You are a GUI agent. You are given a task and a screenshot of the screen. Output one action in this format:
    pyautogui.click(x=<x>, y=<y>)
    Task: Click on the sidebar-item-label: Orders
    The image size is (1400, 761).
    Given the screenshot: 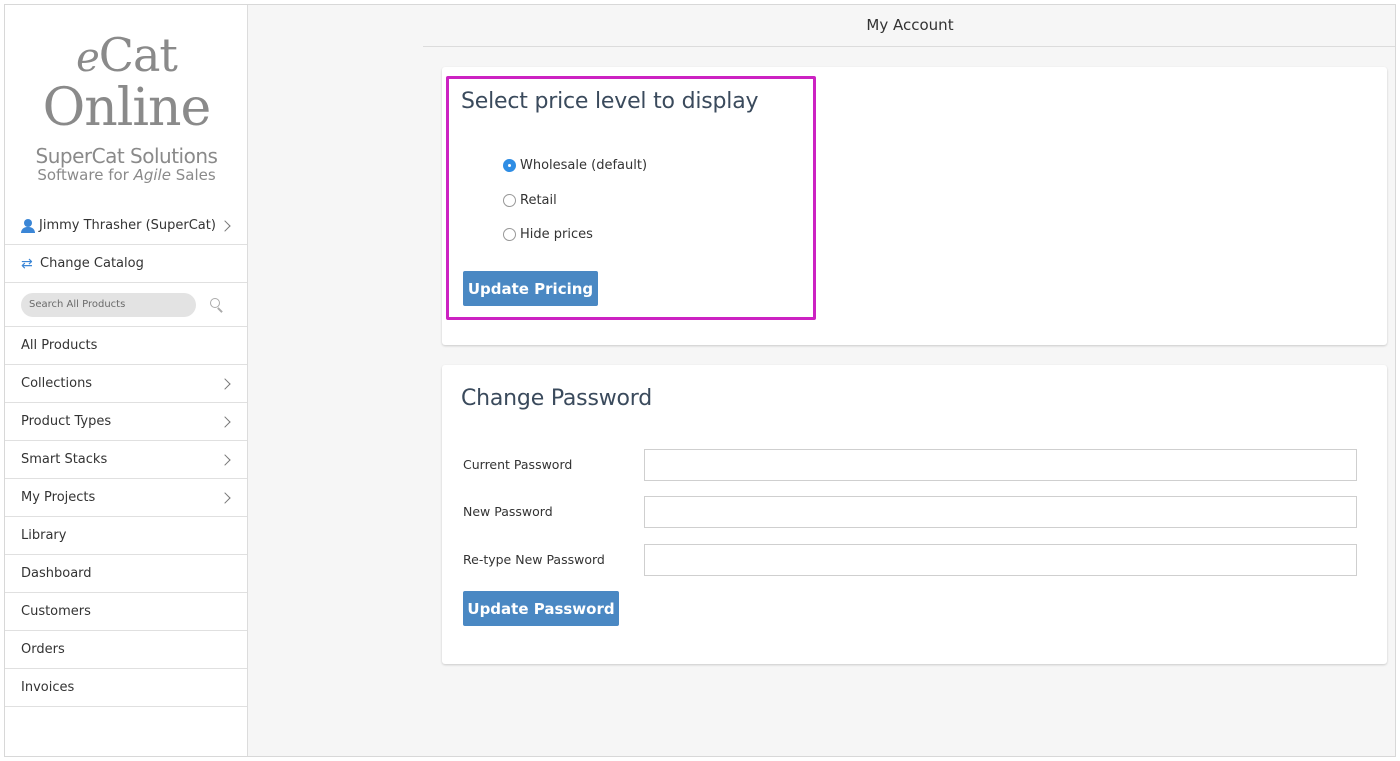 What is the action you would take?
    pyautogui.click(x=43, y=649)
    